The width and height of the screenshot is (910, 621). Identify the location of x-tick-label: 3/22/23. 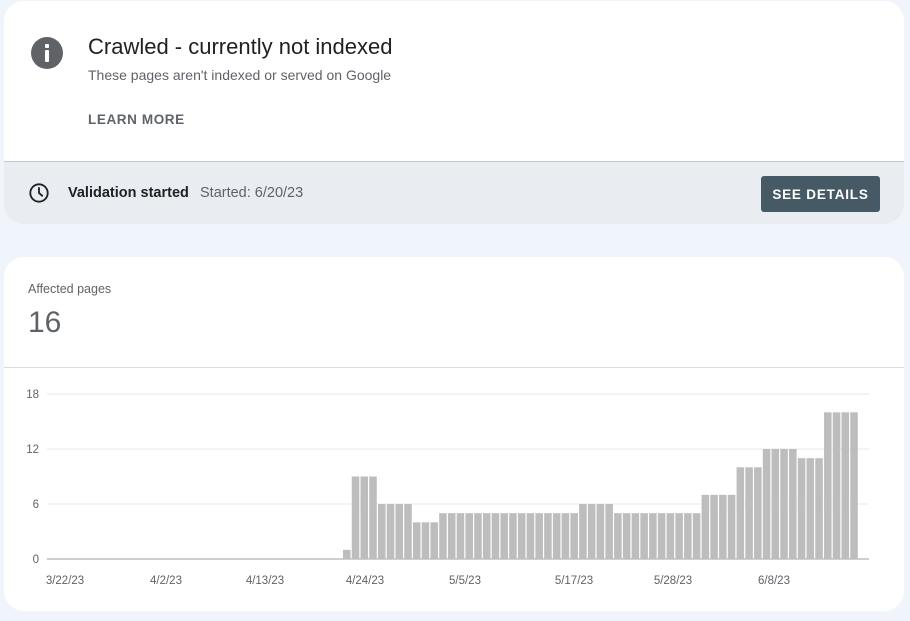
(65, 581).